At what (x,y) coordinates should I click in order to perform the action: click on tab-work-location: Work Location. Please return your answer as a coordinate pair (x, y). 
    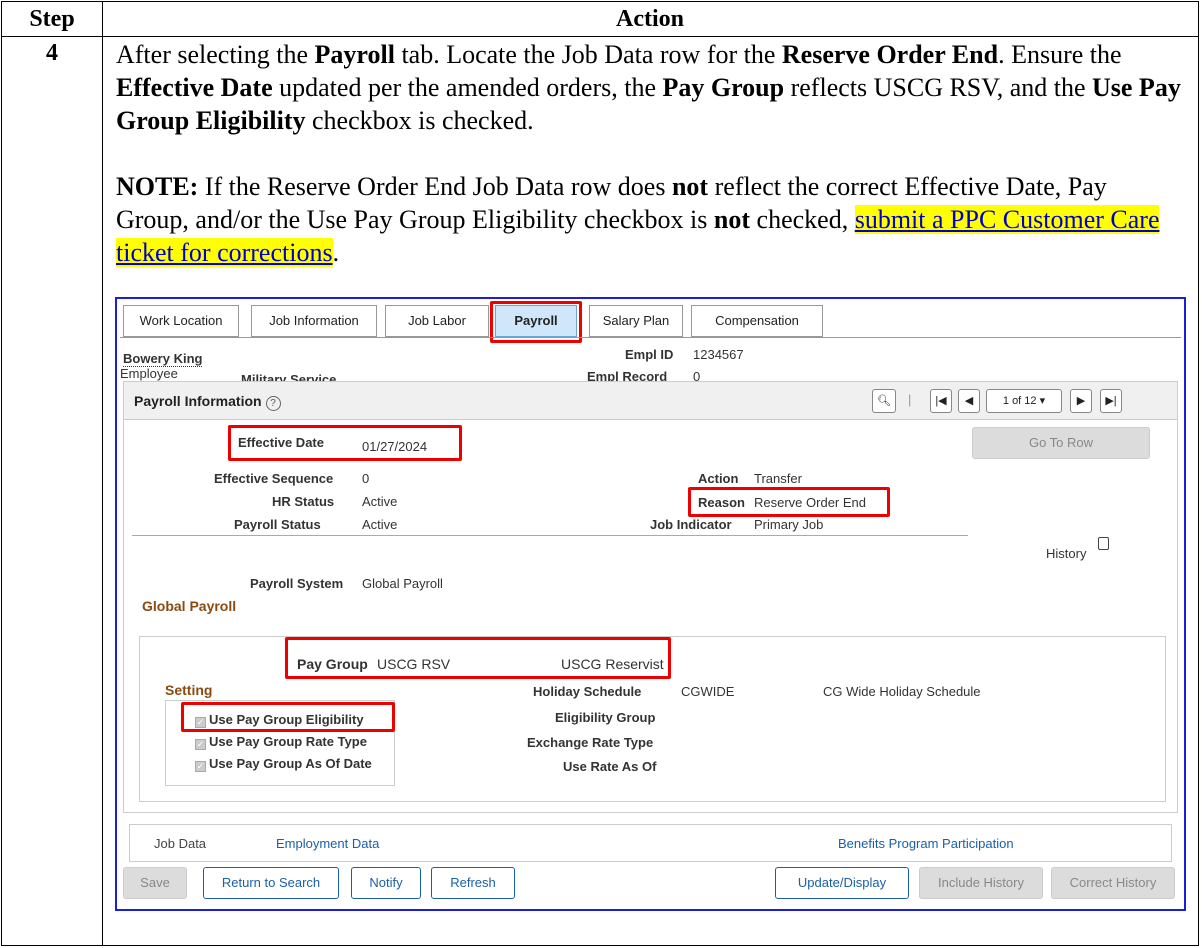
    Looking at the image, I should click on (181, 321).